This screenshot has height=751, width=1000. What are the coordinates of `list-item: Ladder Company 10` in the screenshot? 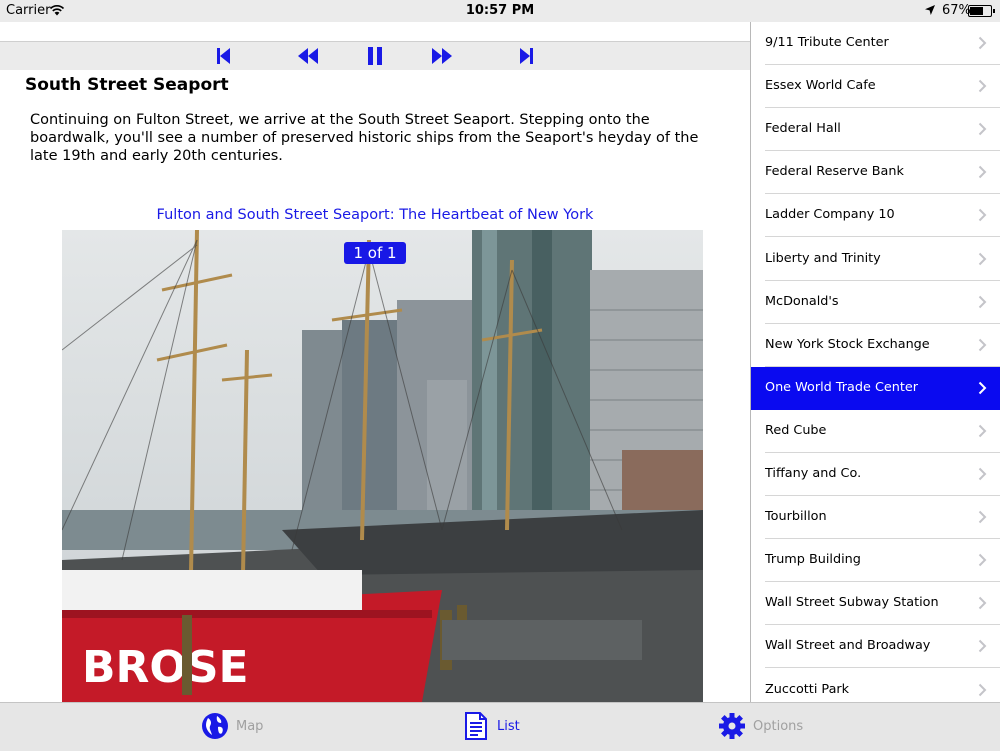 It's located at (875, 216).